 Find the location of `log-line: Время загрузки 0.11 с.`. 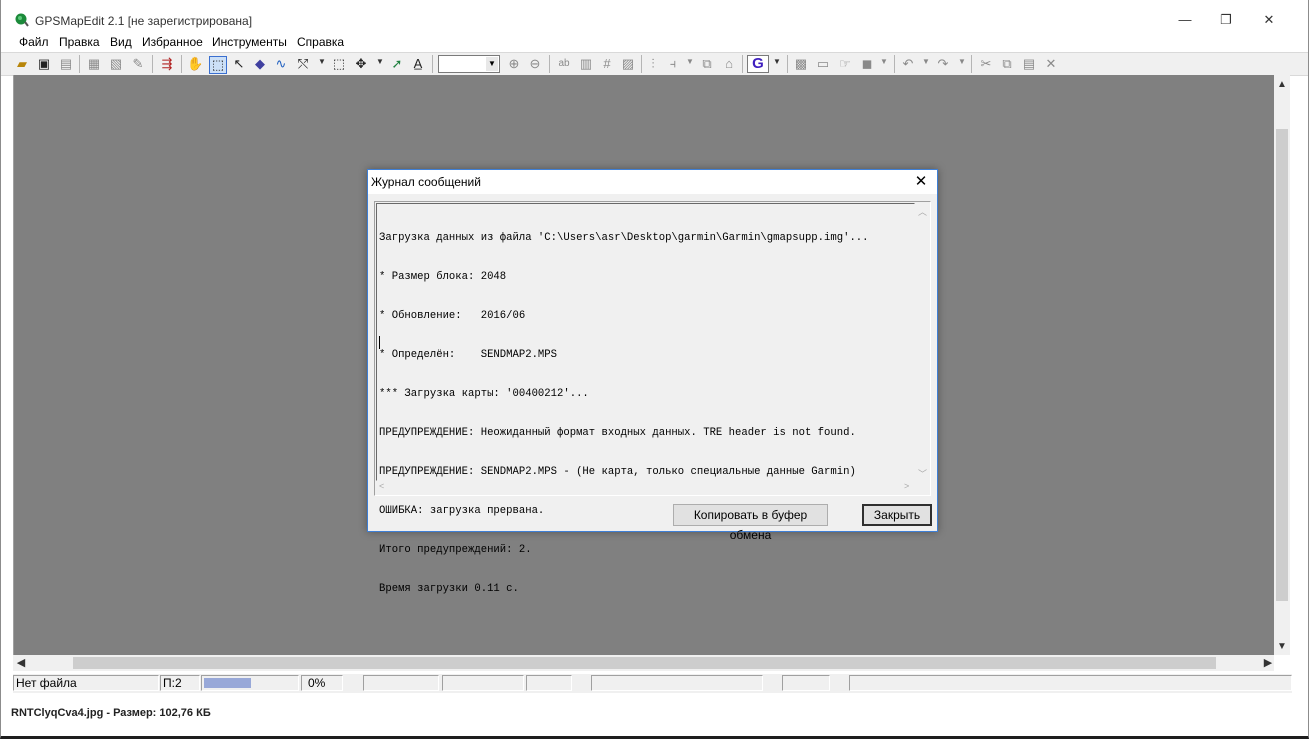

log-line: Время загрузки 0.11 с. is located at coordinates (449, 589).